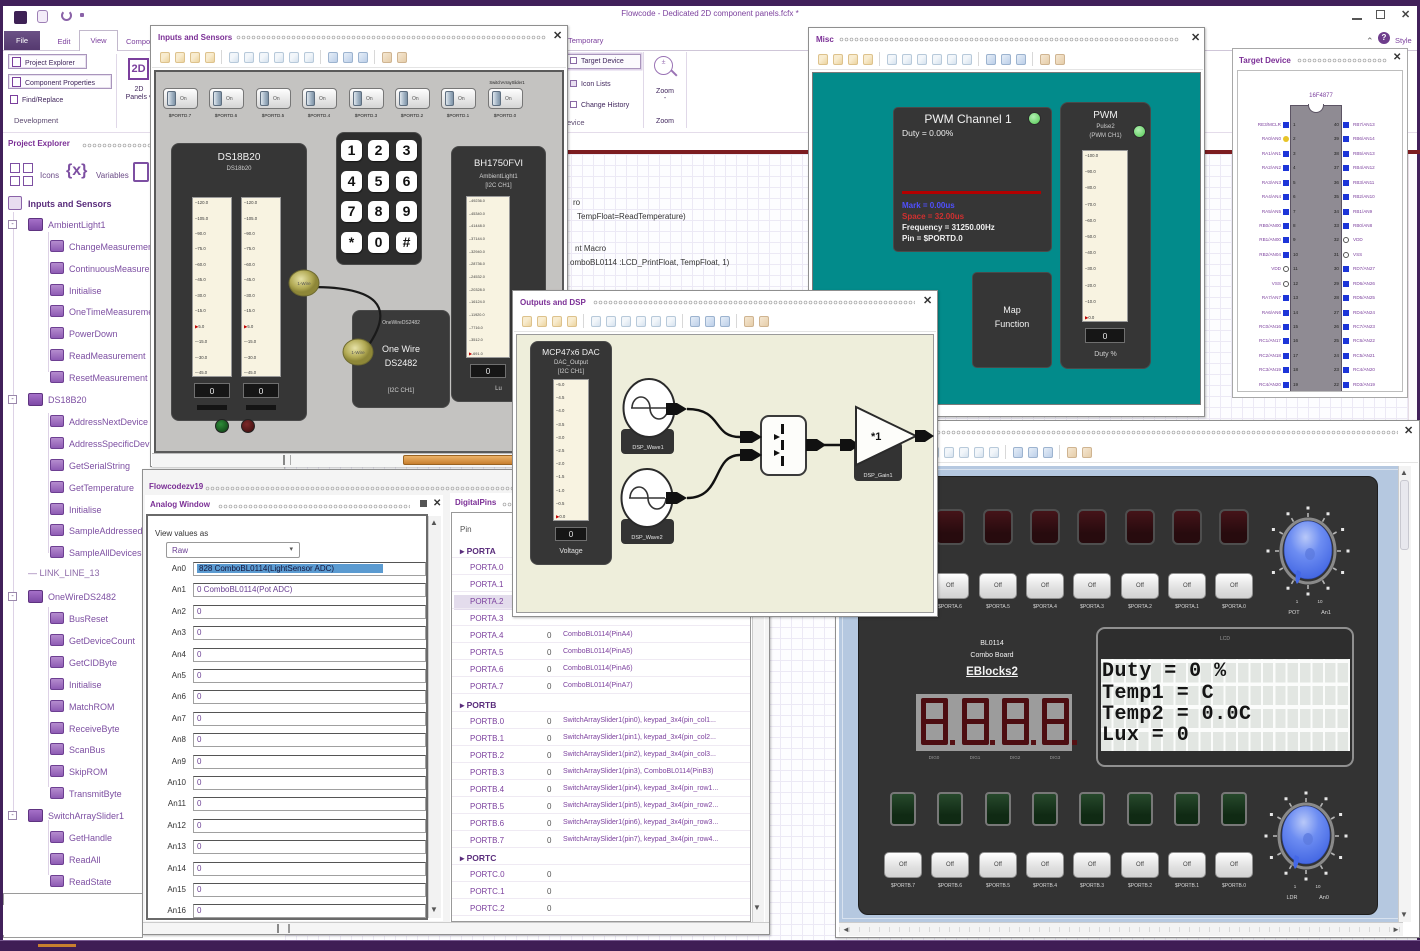 The height and width of the screenshot is (951, 1420). I want to click on svg-text: DSP_Wave1, so click(647, 448).